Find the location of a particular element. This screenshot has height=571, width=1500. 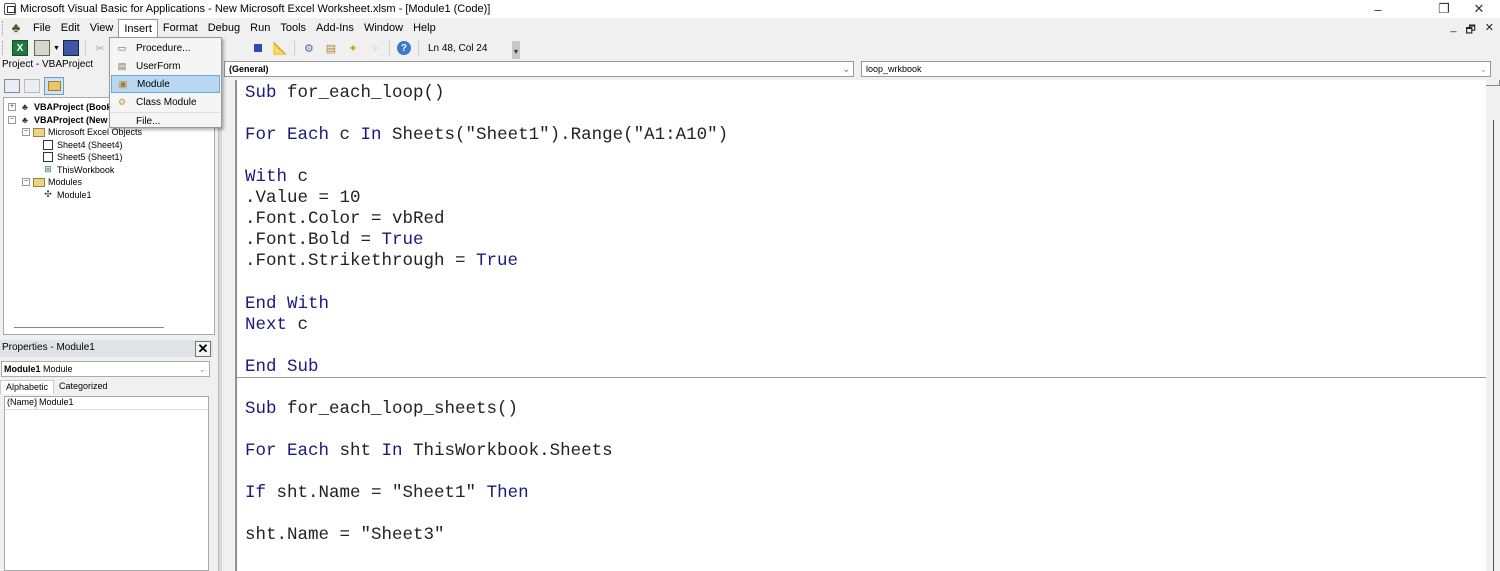

view-code-icon is located at coordinates (12, 86).